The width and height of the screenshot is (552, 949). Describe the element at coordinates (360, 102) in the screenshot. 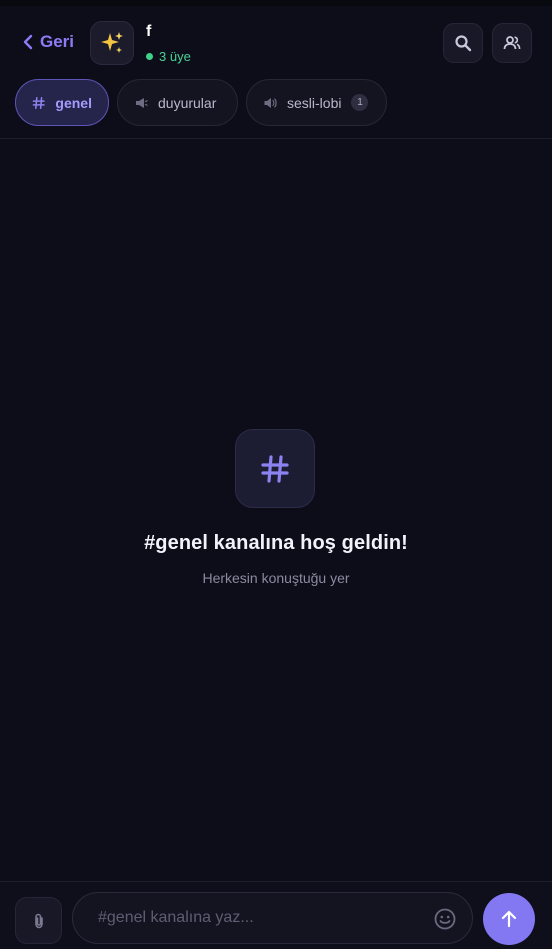

I see `participant-count-badge: 1` at that location.